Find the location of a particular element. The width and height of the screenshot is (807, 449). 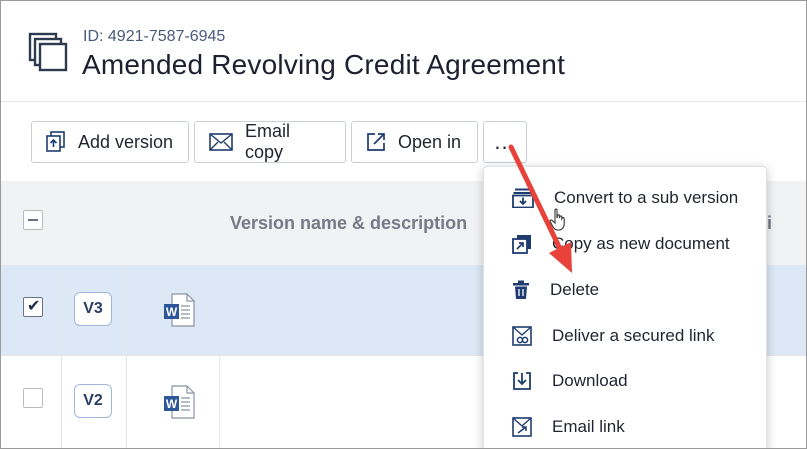

email-copy-label: Email copy is located at coordinates (268, 141).